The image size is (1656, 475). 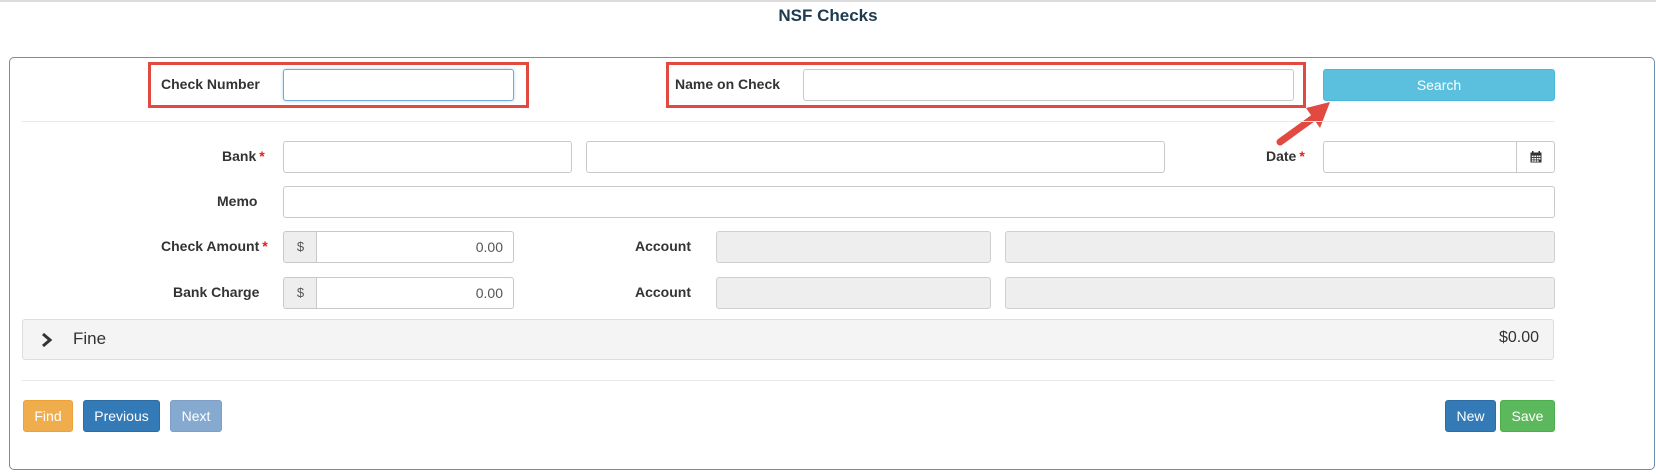 I want to click on memo-input, so click(x=919, y=202).